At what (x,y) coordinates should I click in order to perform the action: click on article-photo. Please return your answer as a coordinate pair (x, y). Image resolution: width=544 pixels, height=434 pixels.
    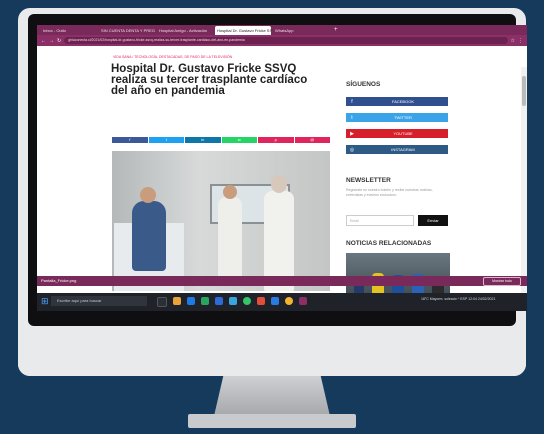
    Looking at the image, I should click on (221, 221).